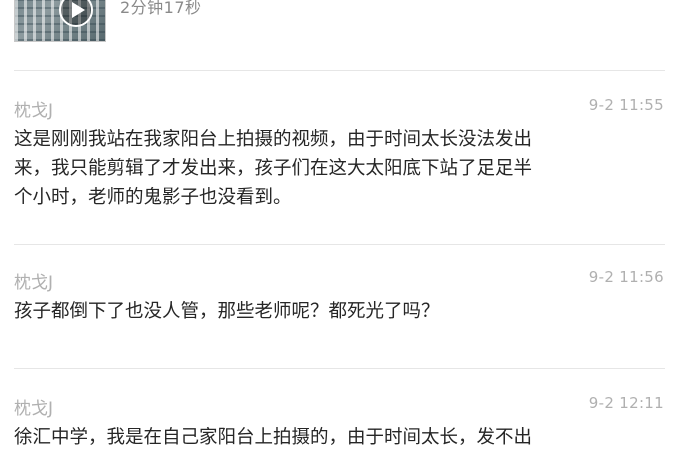 The height and width of the screenshot is (453, 680). What do you see at coordinates (626, 277) in the screenshot?
I see `comment-time: 9-2 11:56` at bounding box center [626, 277].